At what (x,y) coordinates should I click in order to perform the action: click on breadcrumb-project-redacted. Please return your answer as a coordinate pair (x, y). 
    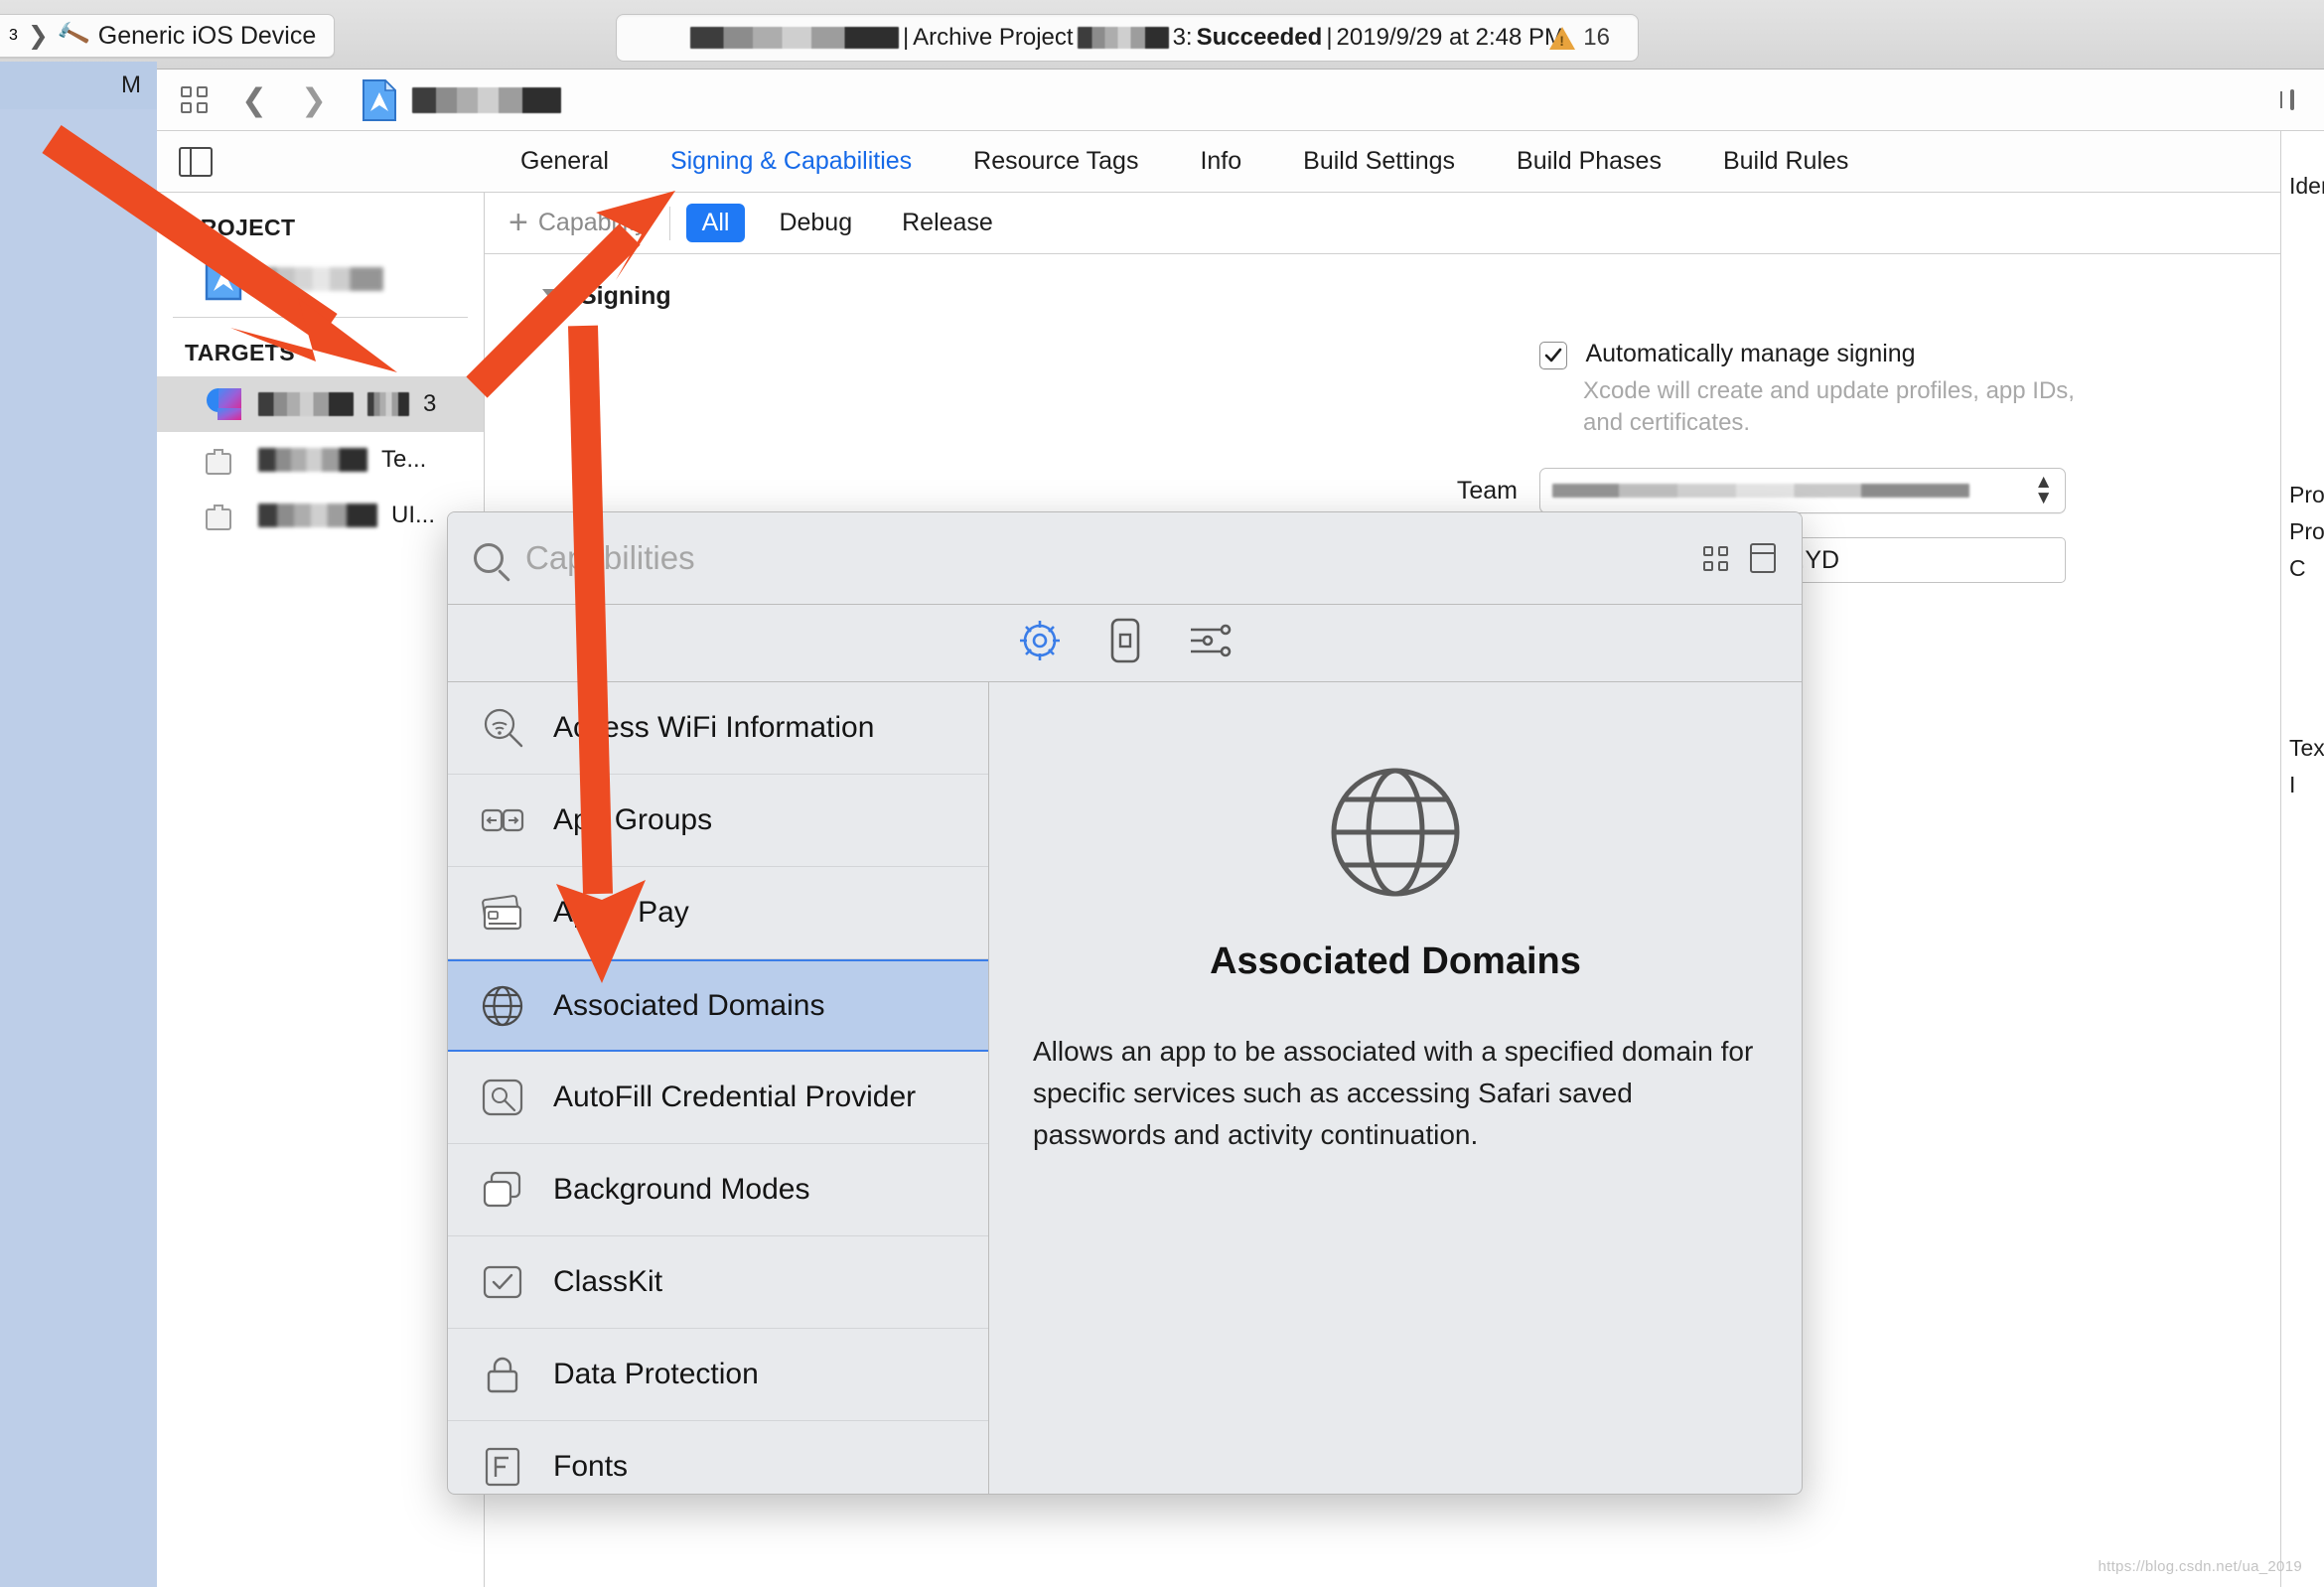
    Looking at the image, I should click on (486, 99).